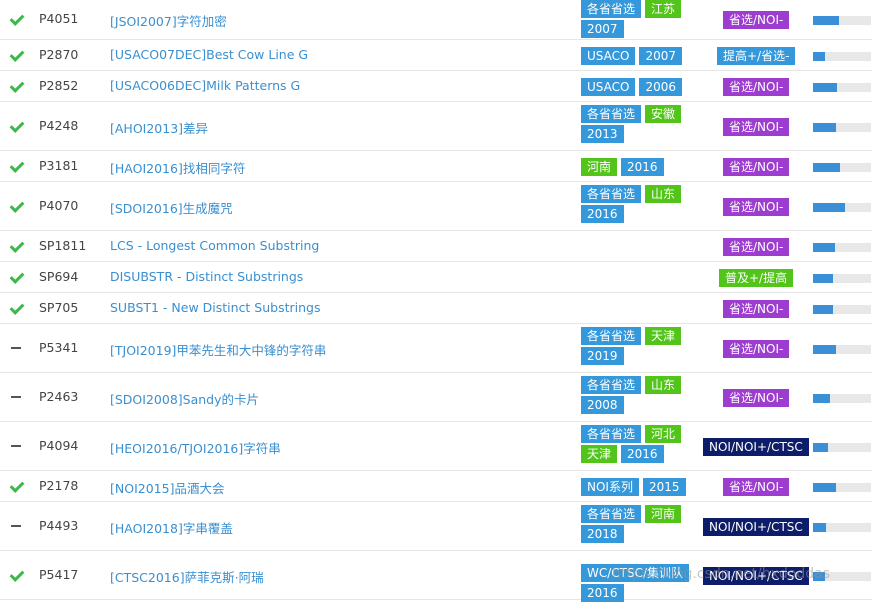 The height and width of the screenshot is (604, 890). Describe the element at coordinates (436, 166) in the screenshot. I see `problem-row: P3181 [HAOI2016]找相同字符 河南 2016 省选/NOI-` at that location.